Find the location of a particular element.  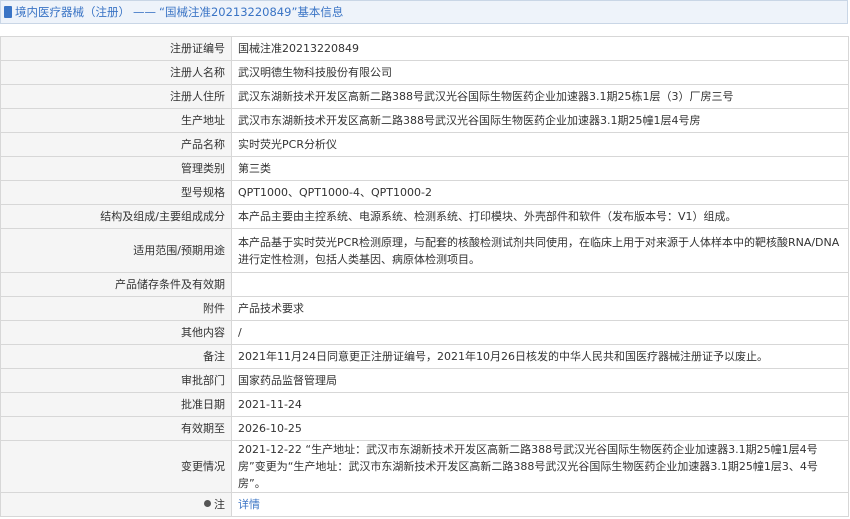

table-row: 注册人名称 武汉明德生物科技股份有限公司 is located at coordinates (424, 72).